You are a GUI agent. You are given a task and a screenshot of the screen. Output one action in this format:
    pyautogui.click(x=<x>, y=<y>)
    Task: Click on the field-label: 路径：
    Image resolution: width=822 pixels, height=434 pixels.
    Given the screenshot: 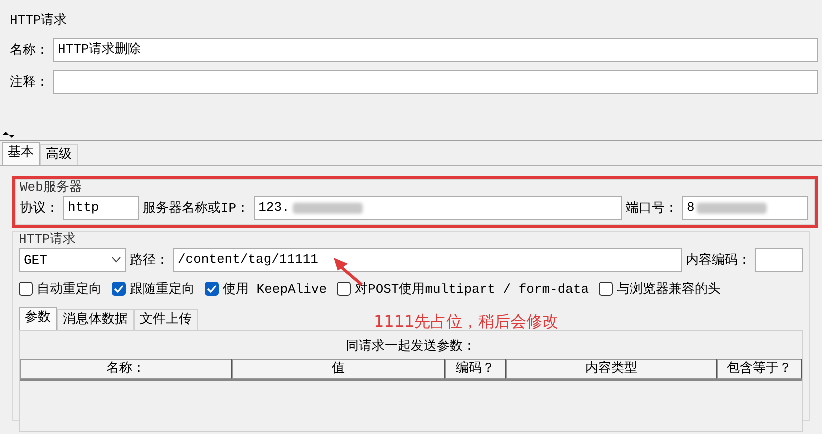 What is the action you would take?
    pyautogui.click(x=149, y=260)
    